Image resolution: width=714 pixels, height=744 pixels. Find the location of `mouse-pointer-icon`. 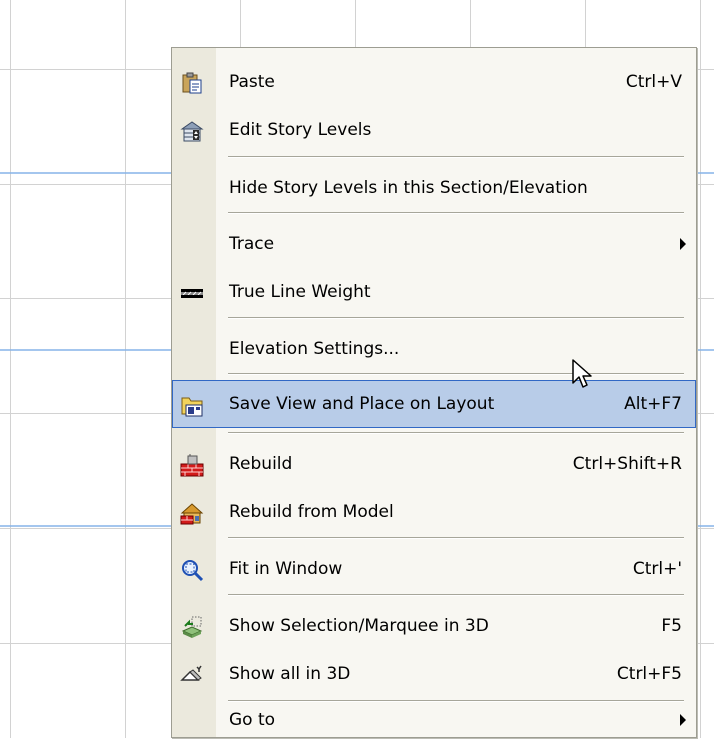

mouse-pointer-icon is located at coordinates (582, 373).